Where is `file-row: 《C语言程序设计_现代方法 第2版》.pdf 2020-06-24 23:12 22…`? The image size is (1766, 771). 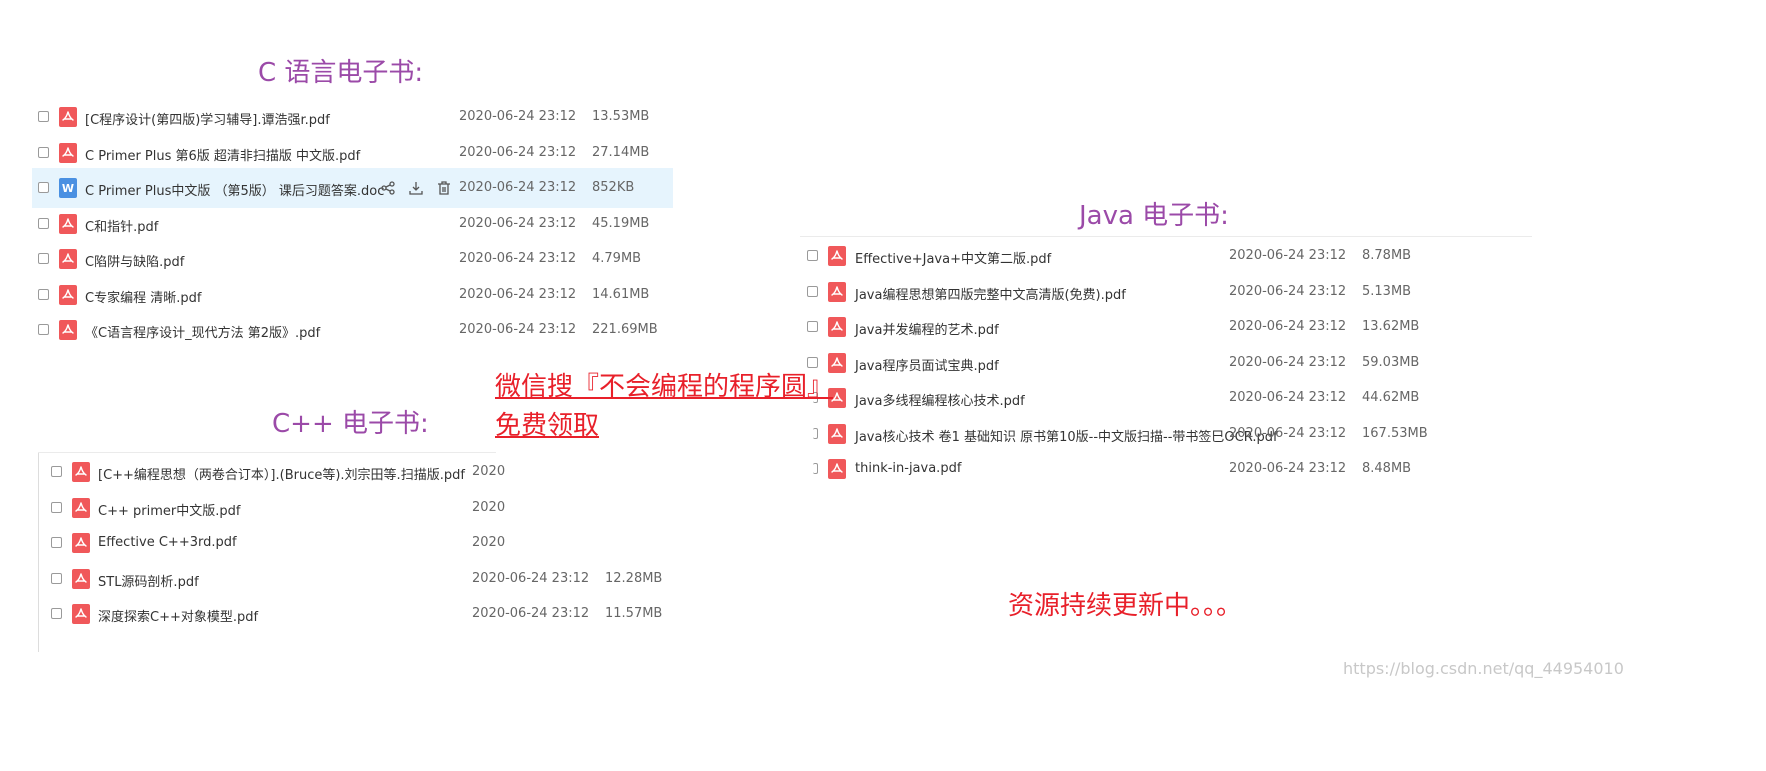 file-row: 《C语言程序设计_现代方法 第2版》.pdf 2020-06-24 23:12 22… is located at coordinates (352, 330).